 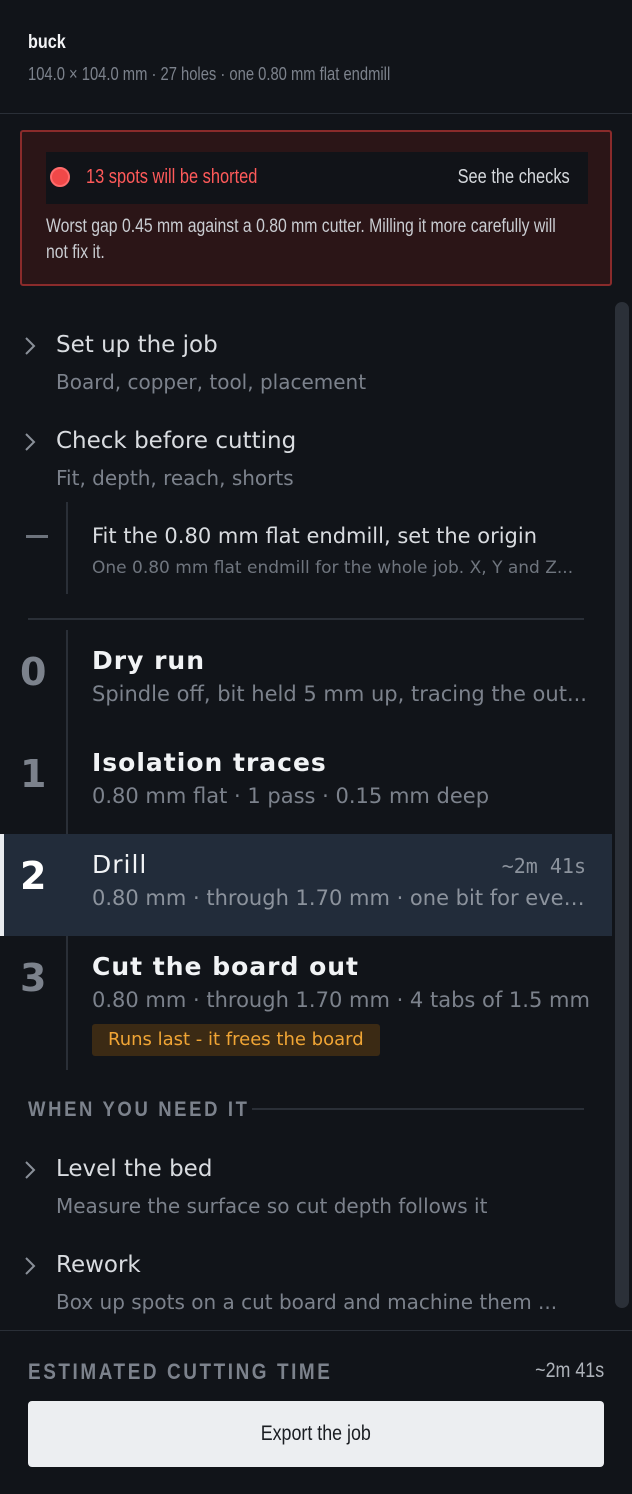 What do you see at coordinates (98, 1265) in the screenshot?
I see `rework-title: Rework` at bounding box center [98, 1265].